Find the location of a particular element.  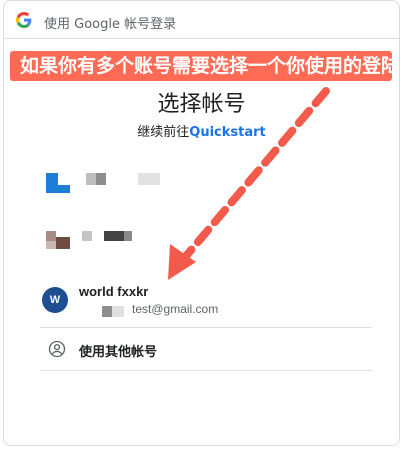

person-circle-icon is located at coordinates (57, 349).